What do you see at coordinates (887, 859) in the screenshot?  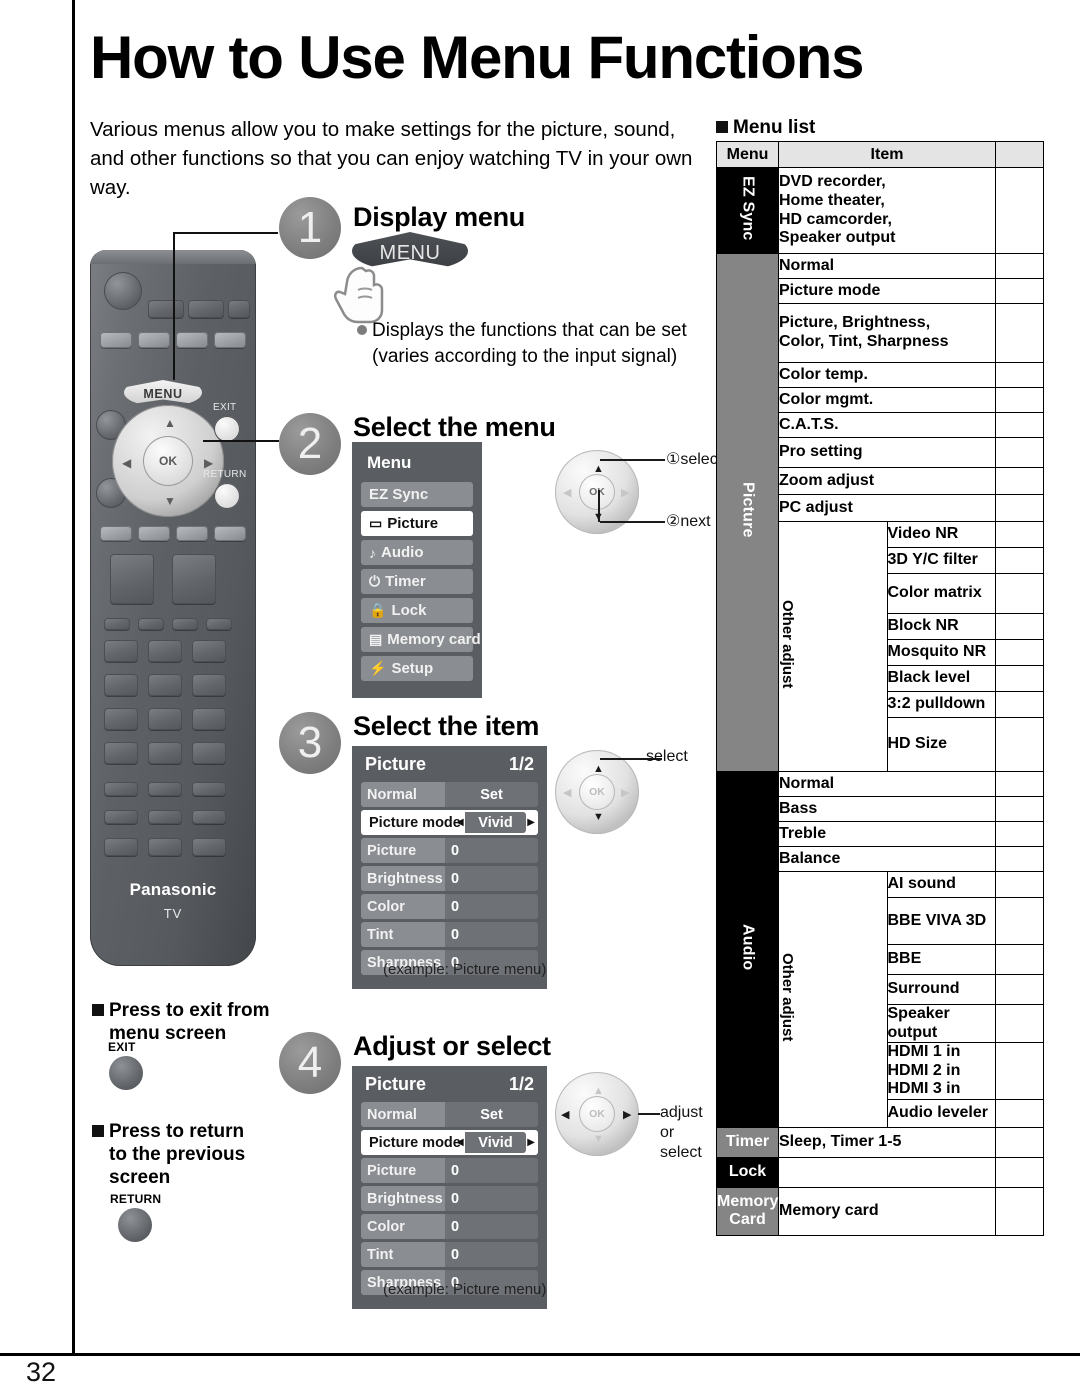 I see `menu-list-item-cell: Balance` at bounding box center [887, 859].